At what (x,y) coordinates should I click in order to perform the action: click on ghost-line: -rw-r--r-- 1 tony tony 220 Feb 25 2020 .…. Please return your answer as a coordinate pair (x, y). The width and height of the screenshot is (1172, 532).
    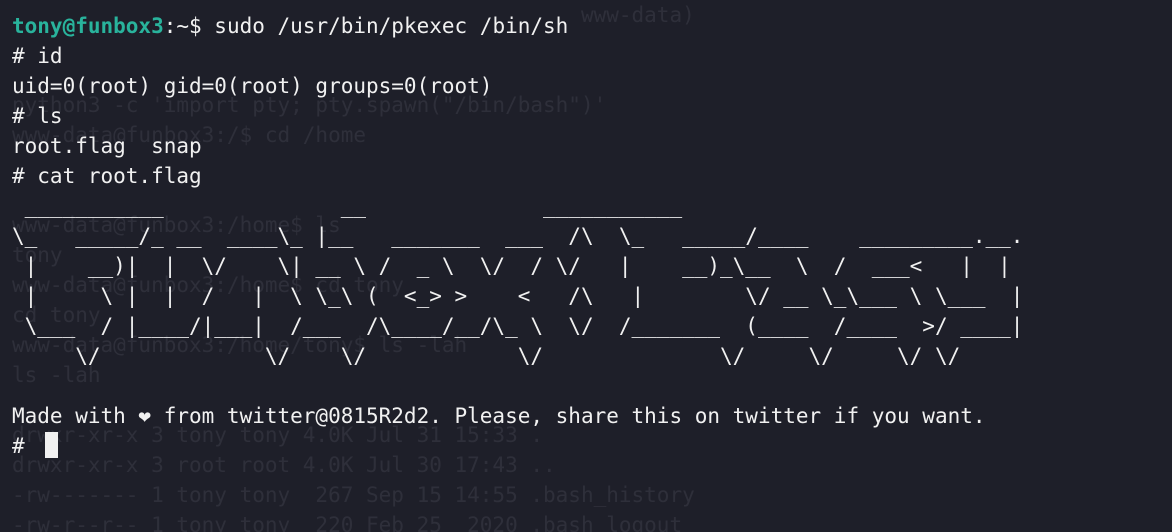
    Looking at the image, I should click on (347, 522).